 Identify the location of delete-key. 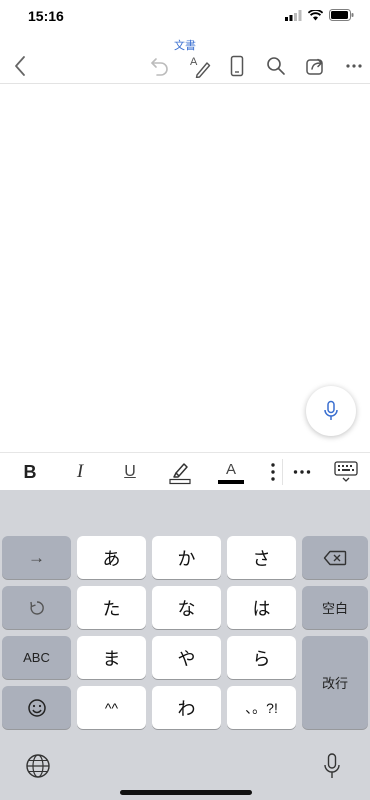
(335, 557).